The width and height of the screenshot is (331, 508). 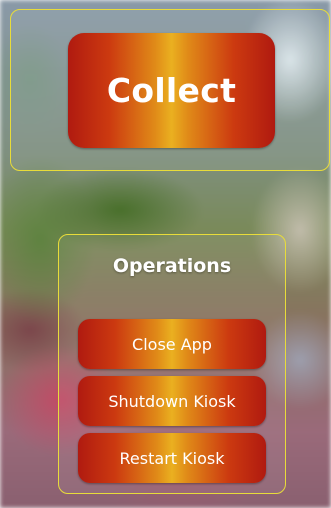 What do you see at coordinates (171, 90) in the screenshot?
I see `collect-button: Collect` at bounding box center [171, 90].